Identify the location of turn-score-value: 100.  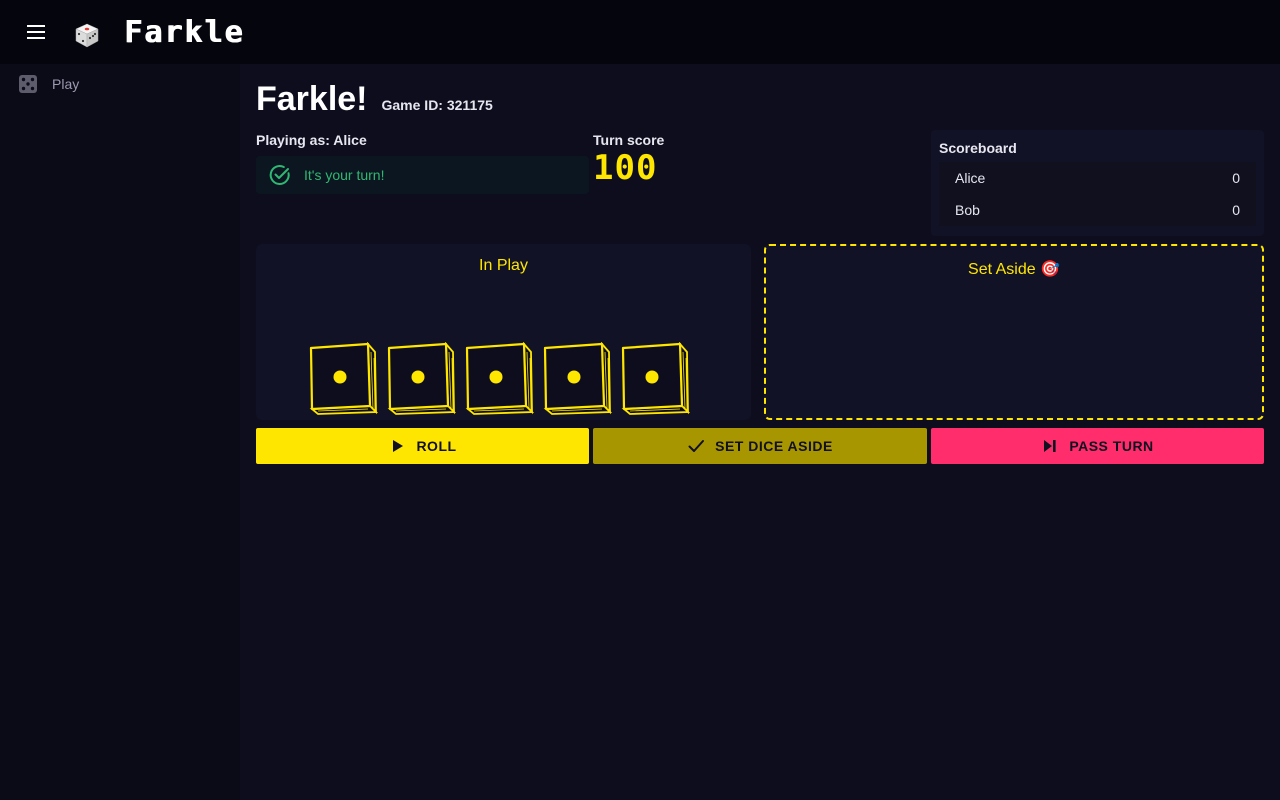
(625, 168).